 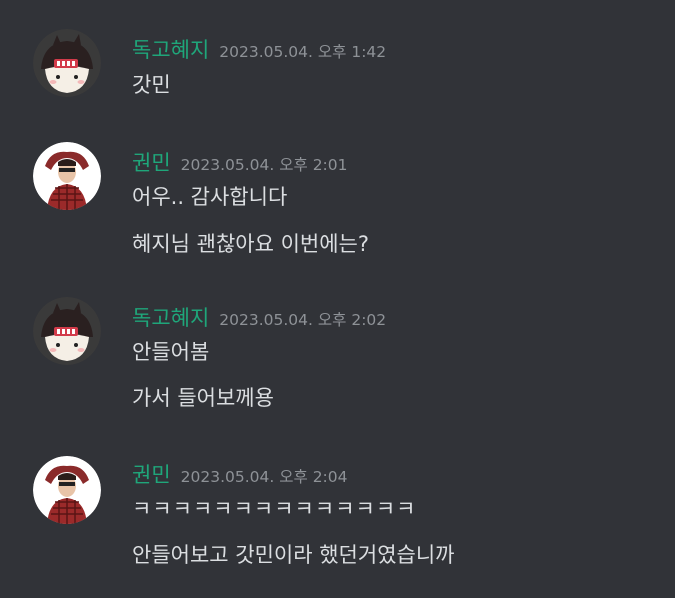 I want to click on message-text: 갓민, so click(x=151, y=85).